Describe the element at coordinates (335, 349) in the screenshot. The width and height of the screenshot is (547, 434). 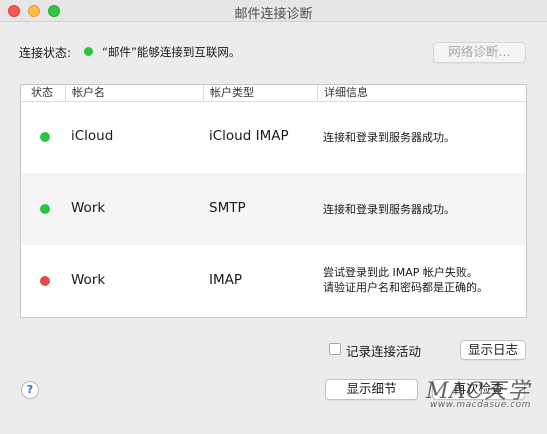
I see `log-connection-activity-checkbox` at that location.